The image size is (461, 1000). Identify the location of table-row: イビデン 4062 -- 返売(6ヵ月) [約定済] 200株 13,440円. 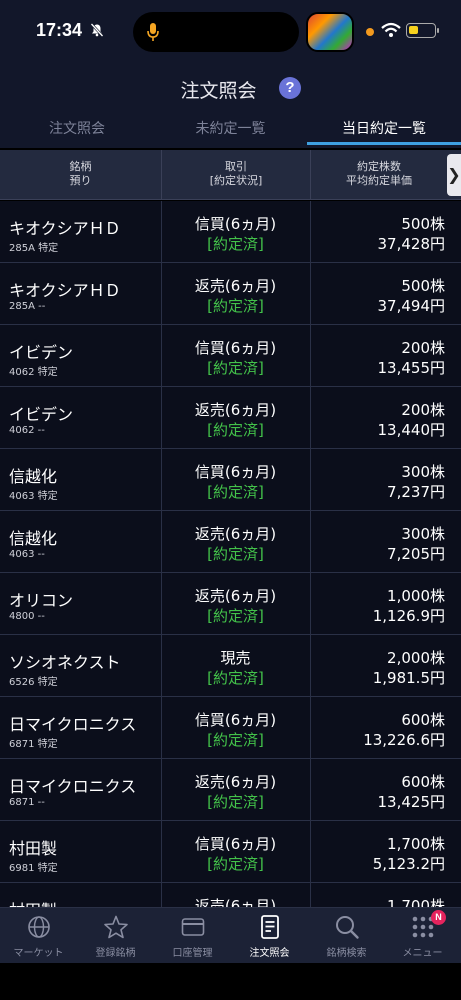
(230, 418).